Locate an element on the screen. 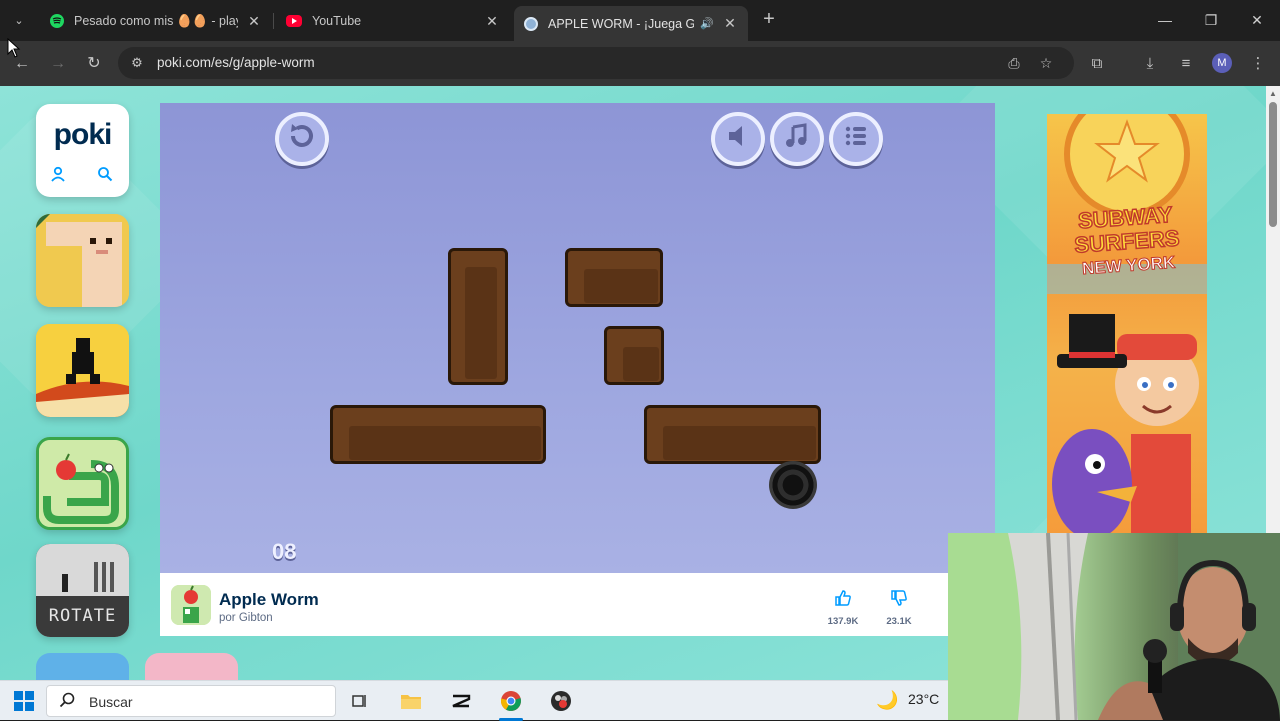 This screenshot has height=721, width=1280. minimize-button: — is located at coordinates (1165, 20).